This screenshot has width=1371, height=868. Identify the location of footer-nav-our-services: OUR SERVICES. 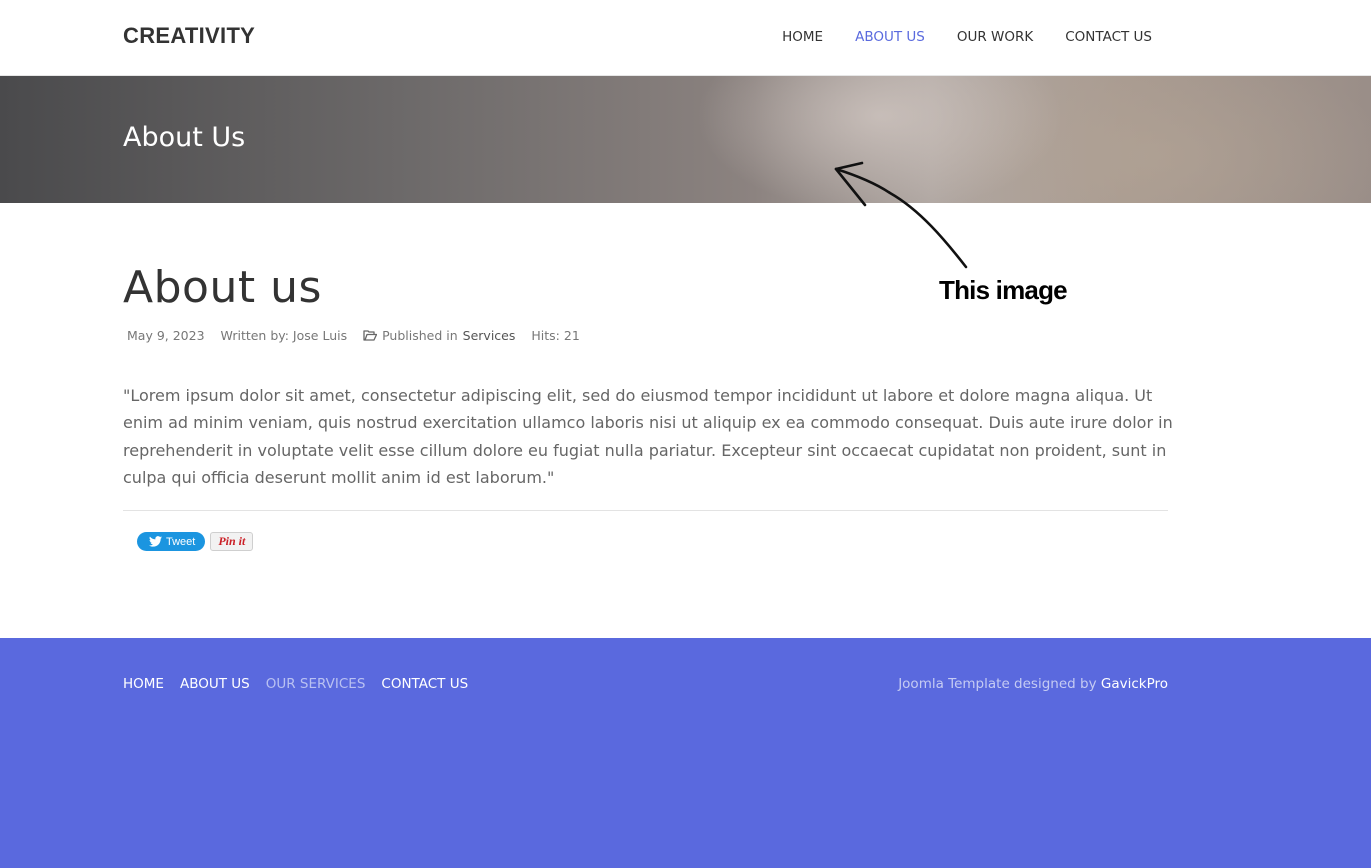
(316, 684).